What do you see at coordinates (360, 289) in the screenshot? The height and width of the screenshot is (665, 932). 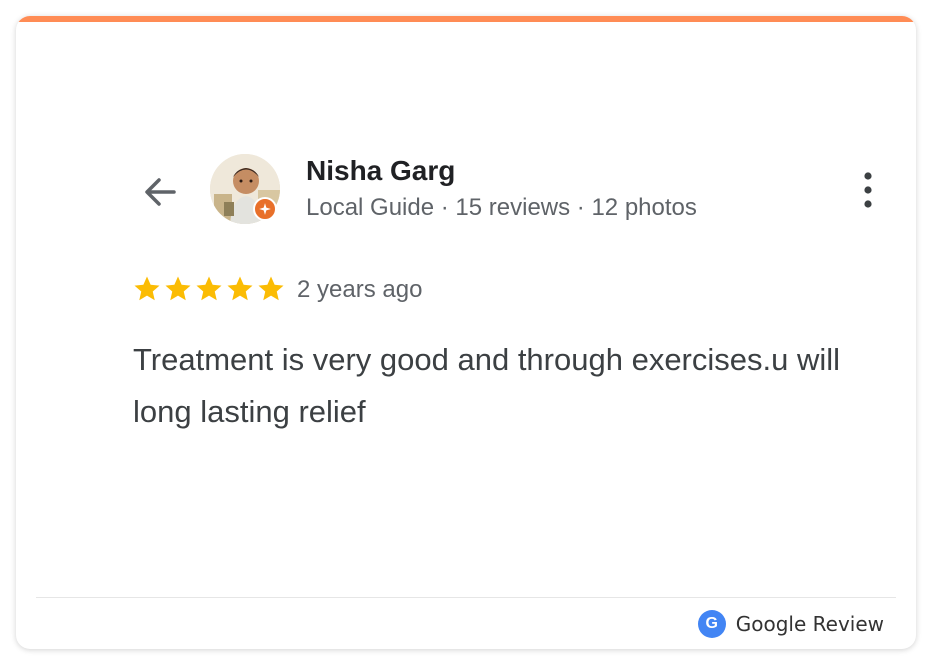 I see `review-date: 2 years ago` at bounding box center [360, 289].